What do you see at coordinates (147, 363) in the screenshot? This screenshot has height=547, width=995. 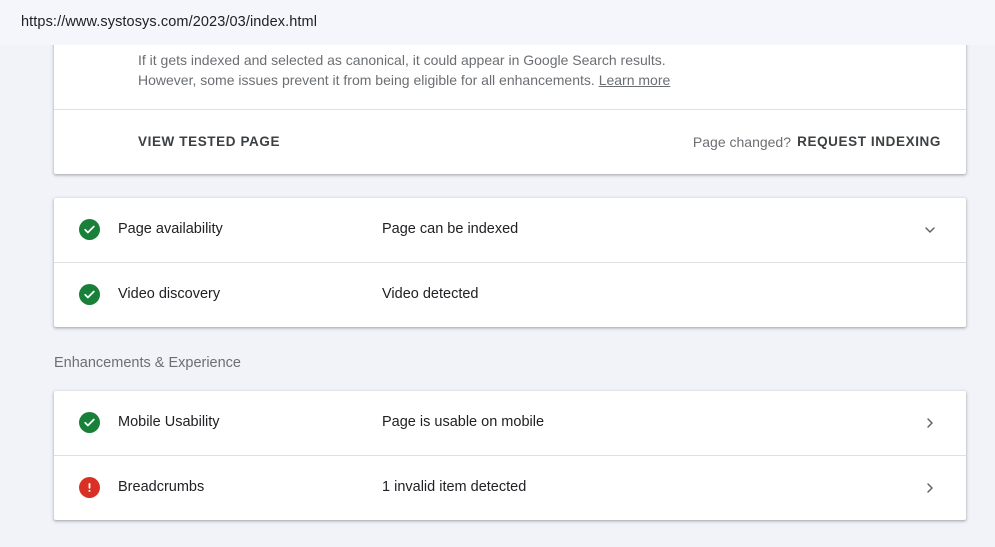 I see `enhancements-section-title: Enhancements & Experience` at bounding box center [147, 363].